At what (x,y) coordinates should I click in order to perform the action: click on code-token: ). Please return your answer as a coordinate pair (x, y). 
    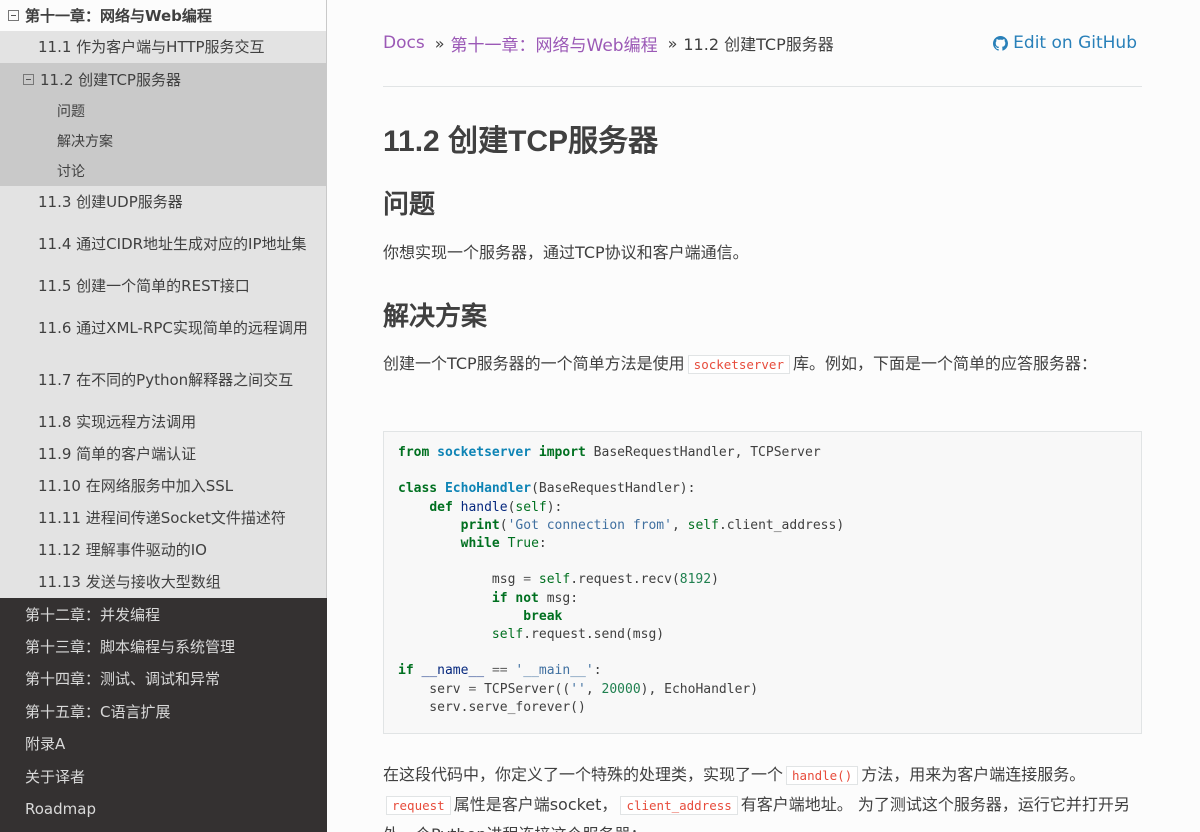
    Looking at the image, I should click on (715, 580).